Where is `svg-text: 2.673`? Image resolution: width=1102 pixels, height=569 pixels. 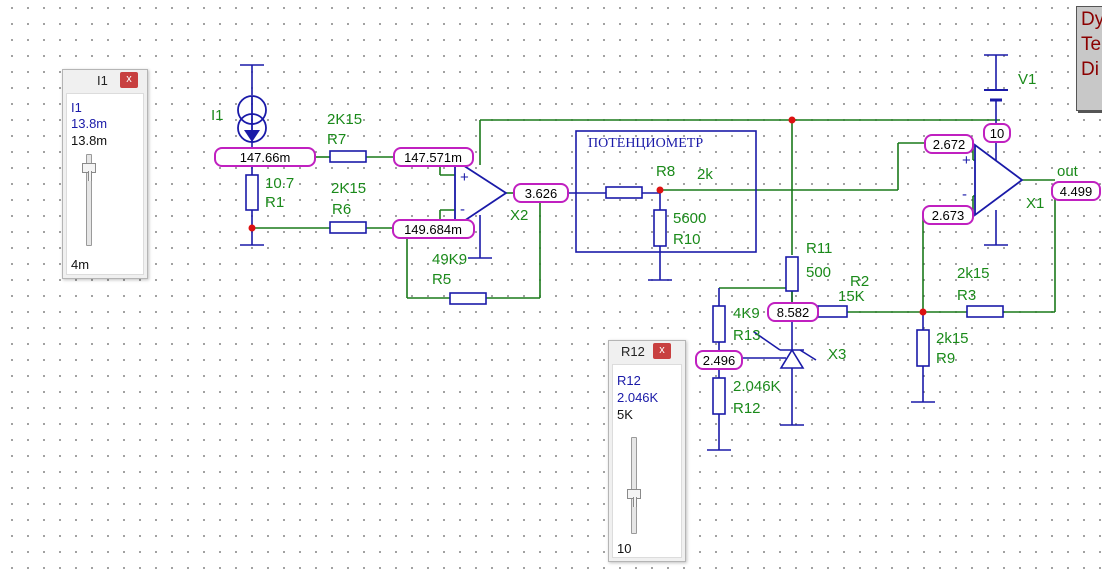 svg-text: 2.673 is located at coordinates (948, 215).